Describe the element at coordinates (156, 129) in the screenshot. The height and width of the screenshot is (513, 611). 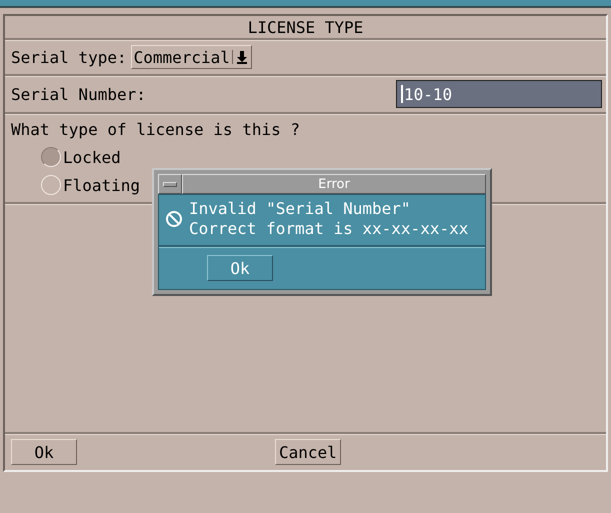
I see `question-text: What type of license is this ?` at that location.